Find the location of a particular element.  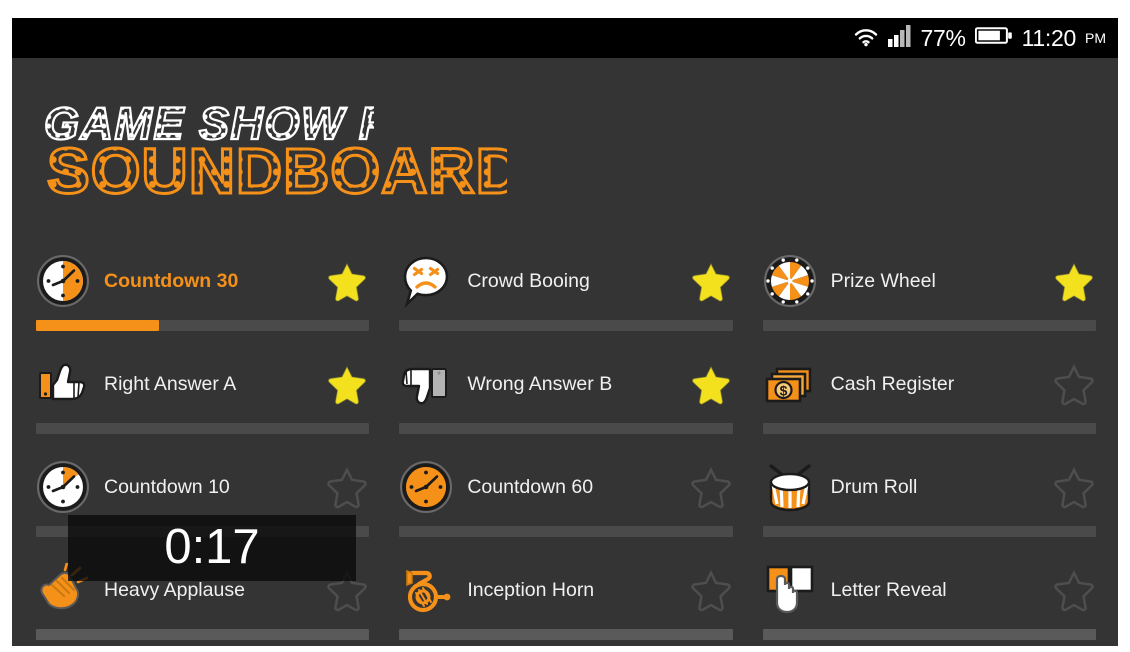

sound-cell: Wrong Answer B is located at coordinates (565, 394).